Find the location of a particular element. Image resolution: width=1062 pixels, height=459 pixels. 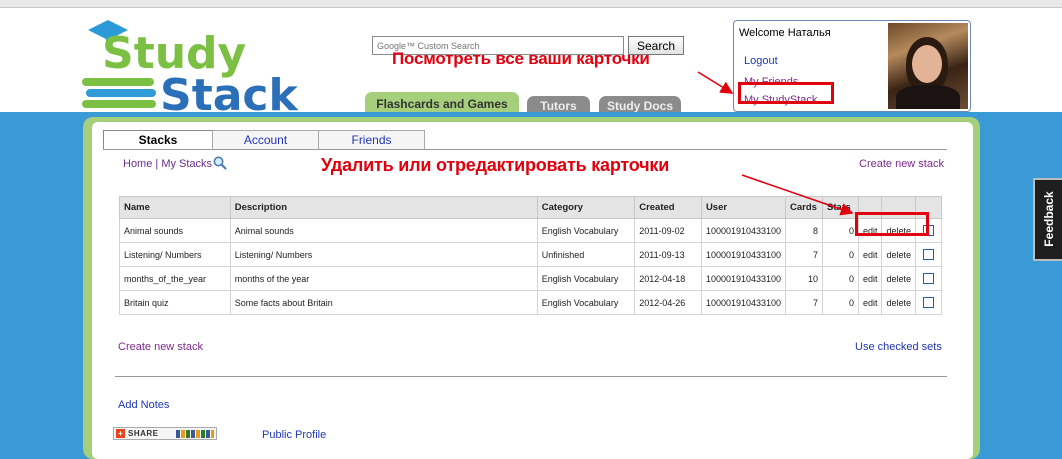

avatar-face is located at coordinates (927, 64).